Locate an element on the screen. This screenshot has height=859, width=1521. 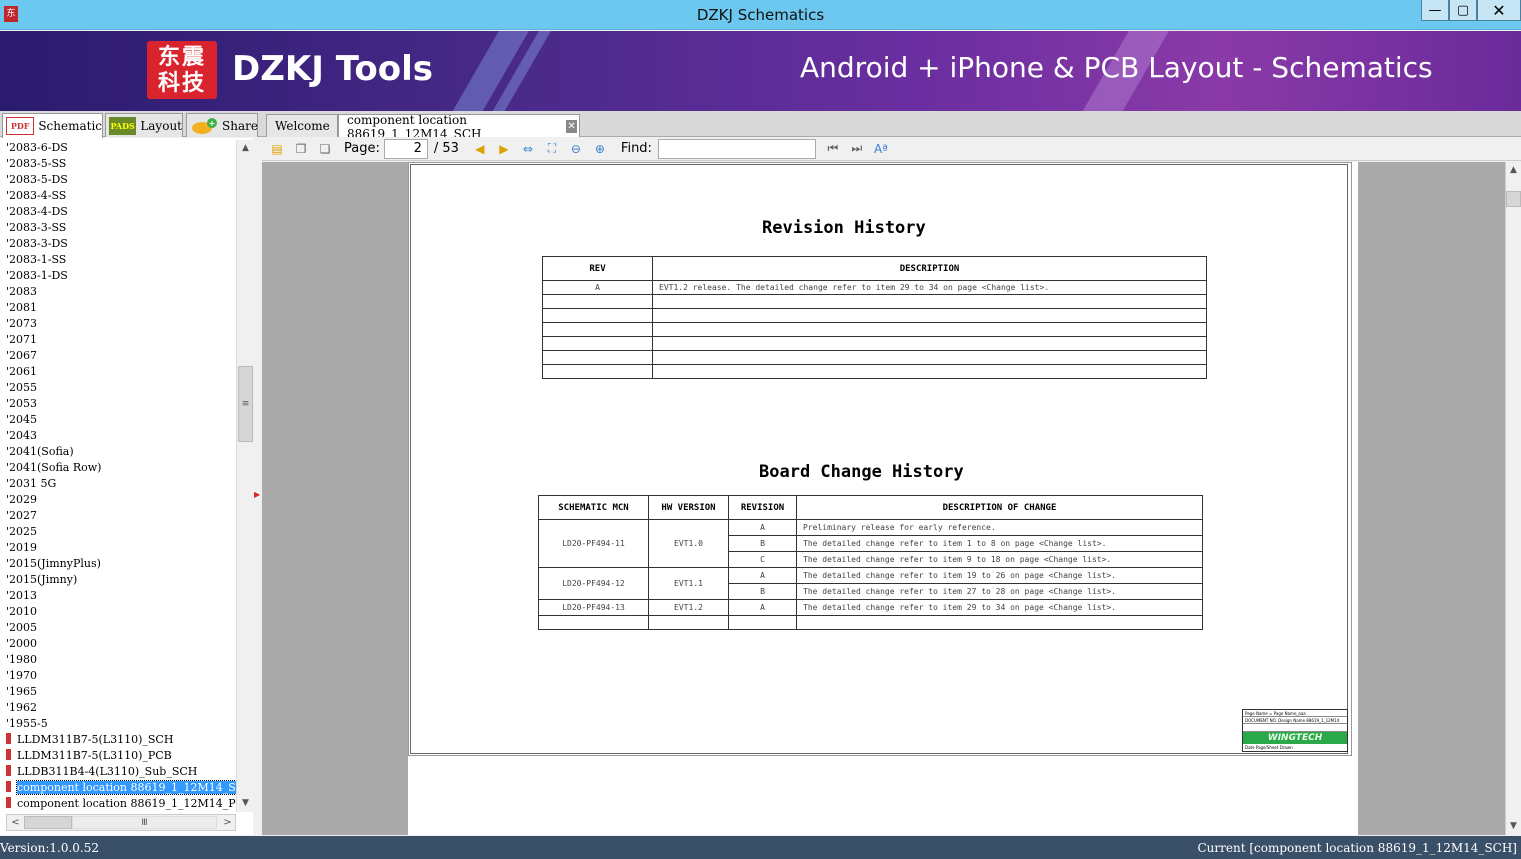
tree-item: '2083-3-SS is located at coordinates (118, 228).